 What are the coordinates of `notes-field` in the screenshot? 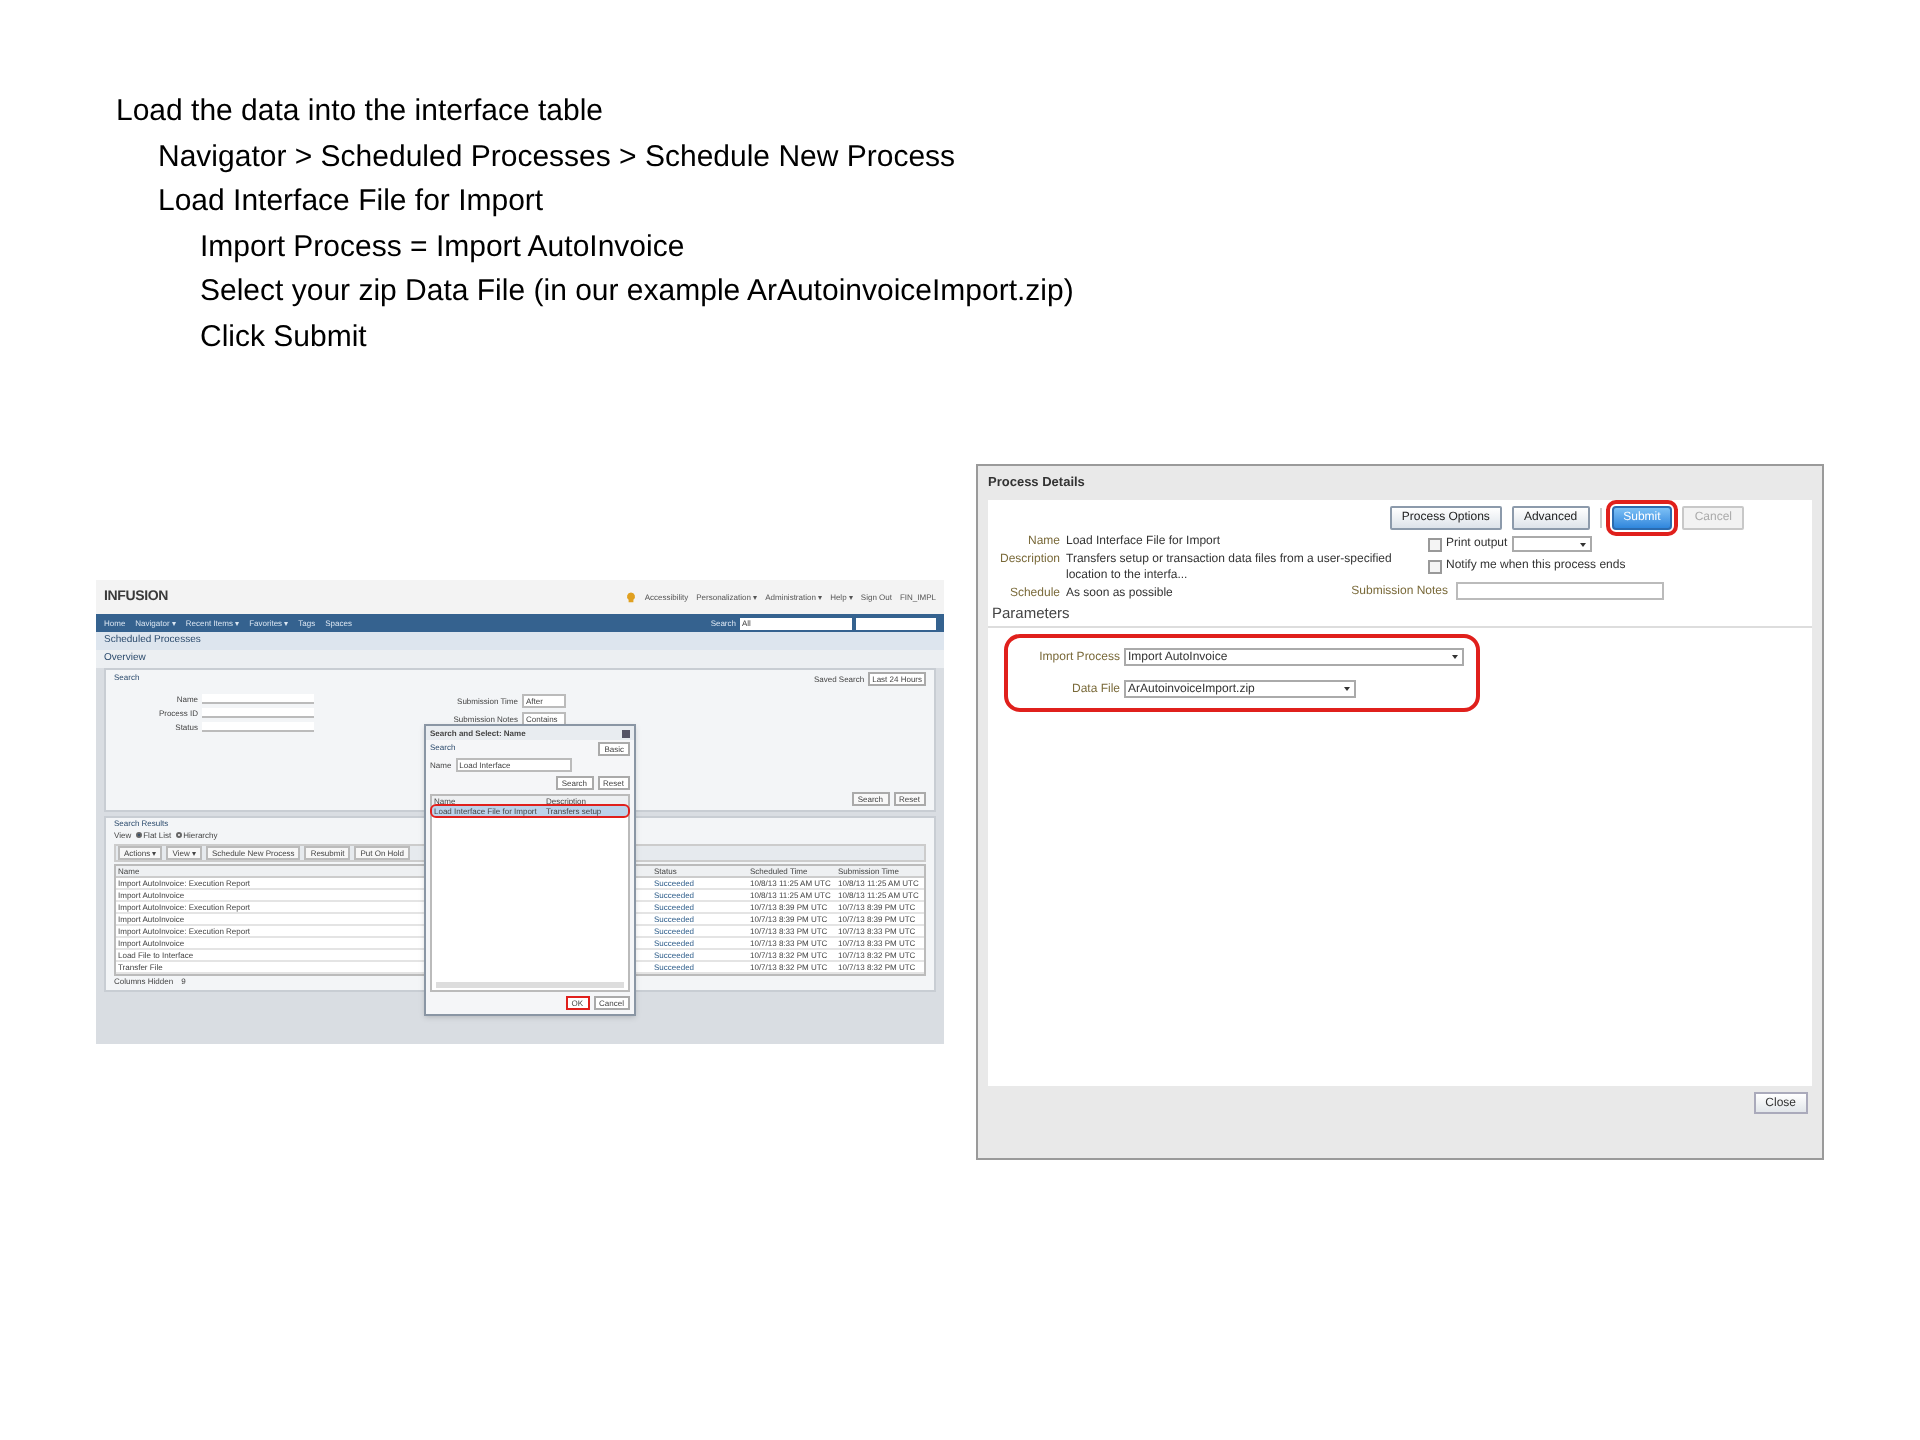 It's located at (1560, 591).